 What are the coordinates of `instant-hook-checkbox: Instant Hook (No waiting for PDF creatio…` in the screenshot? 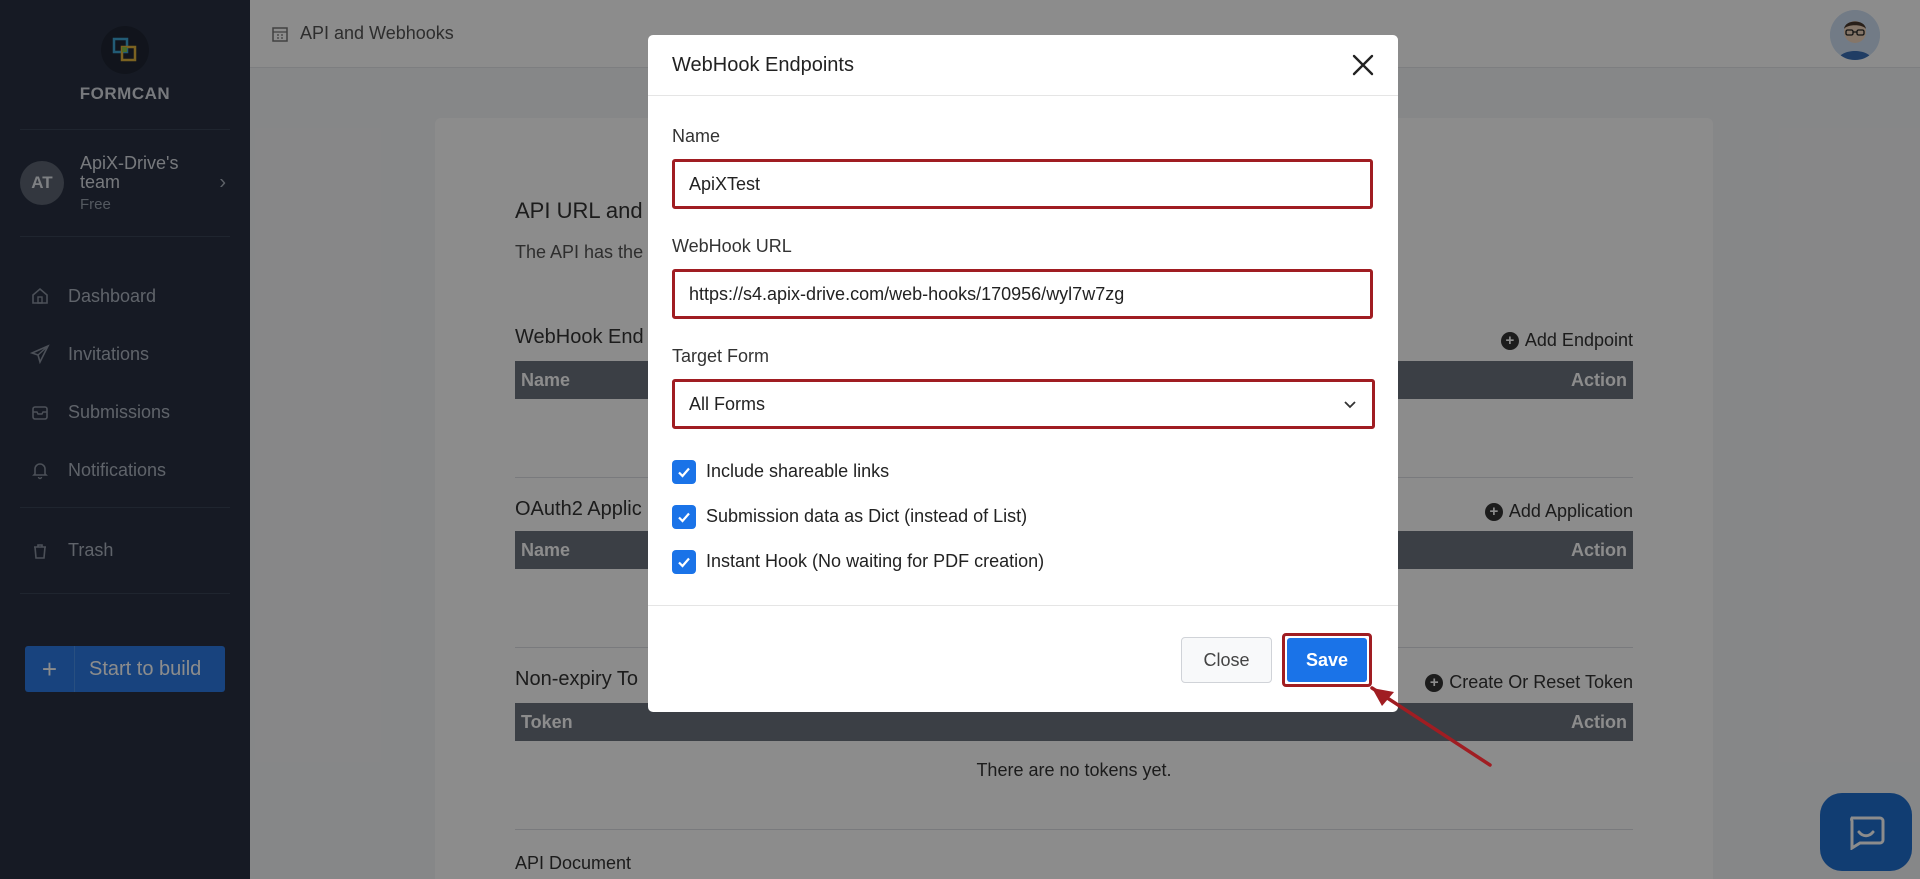 It's located at (1023, 561).